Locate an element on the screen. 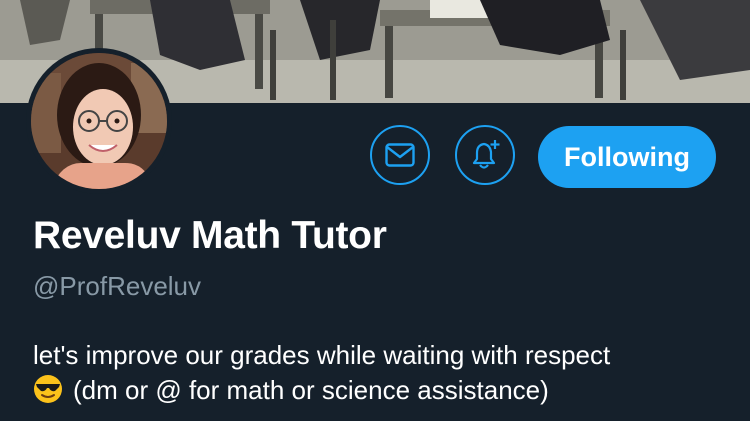 Image resolution: width=750 pixels, height=421 pixels. avatar is located at coordinates (99, 121).